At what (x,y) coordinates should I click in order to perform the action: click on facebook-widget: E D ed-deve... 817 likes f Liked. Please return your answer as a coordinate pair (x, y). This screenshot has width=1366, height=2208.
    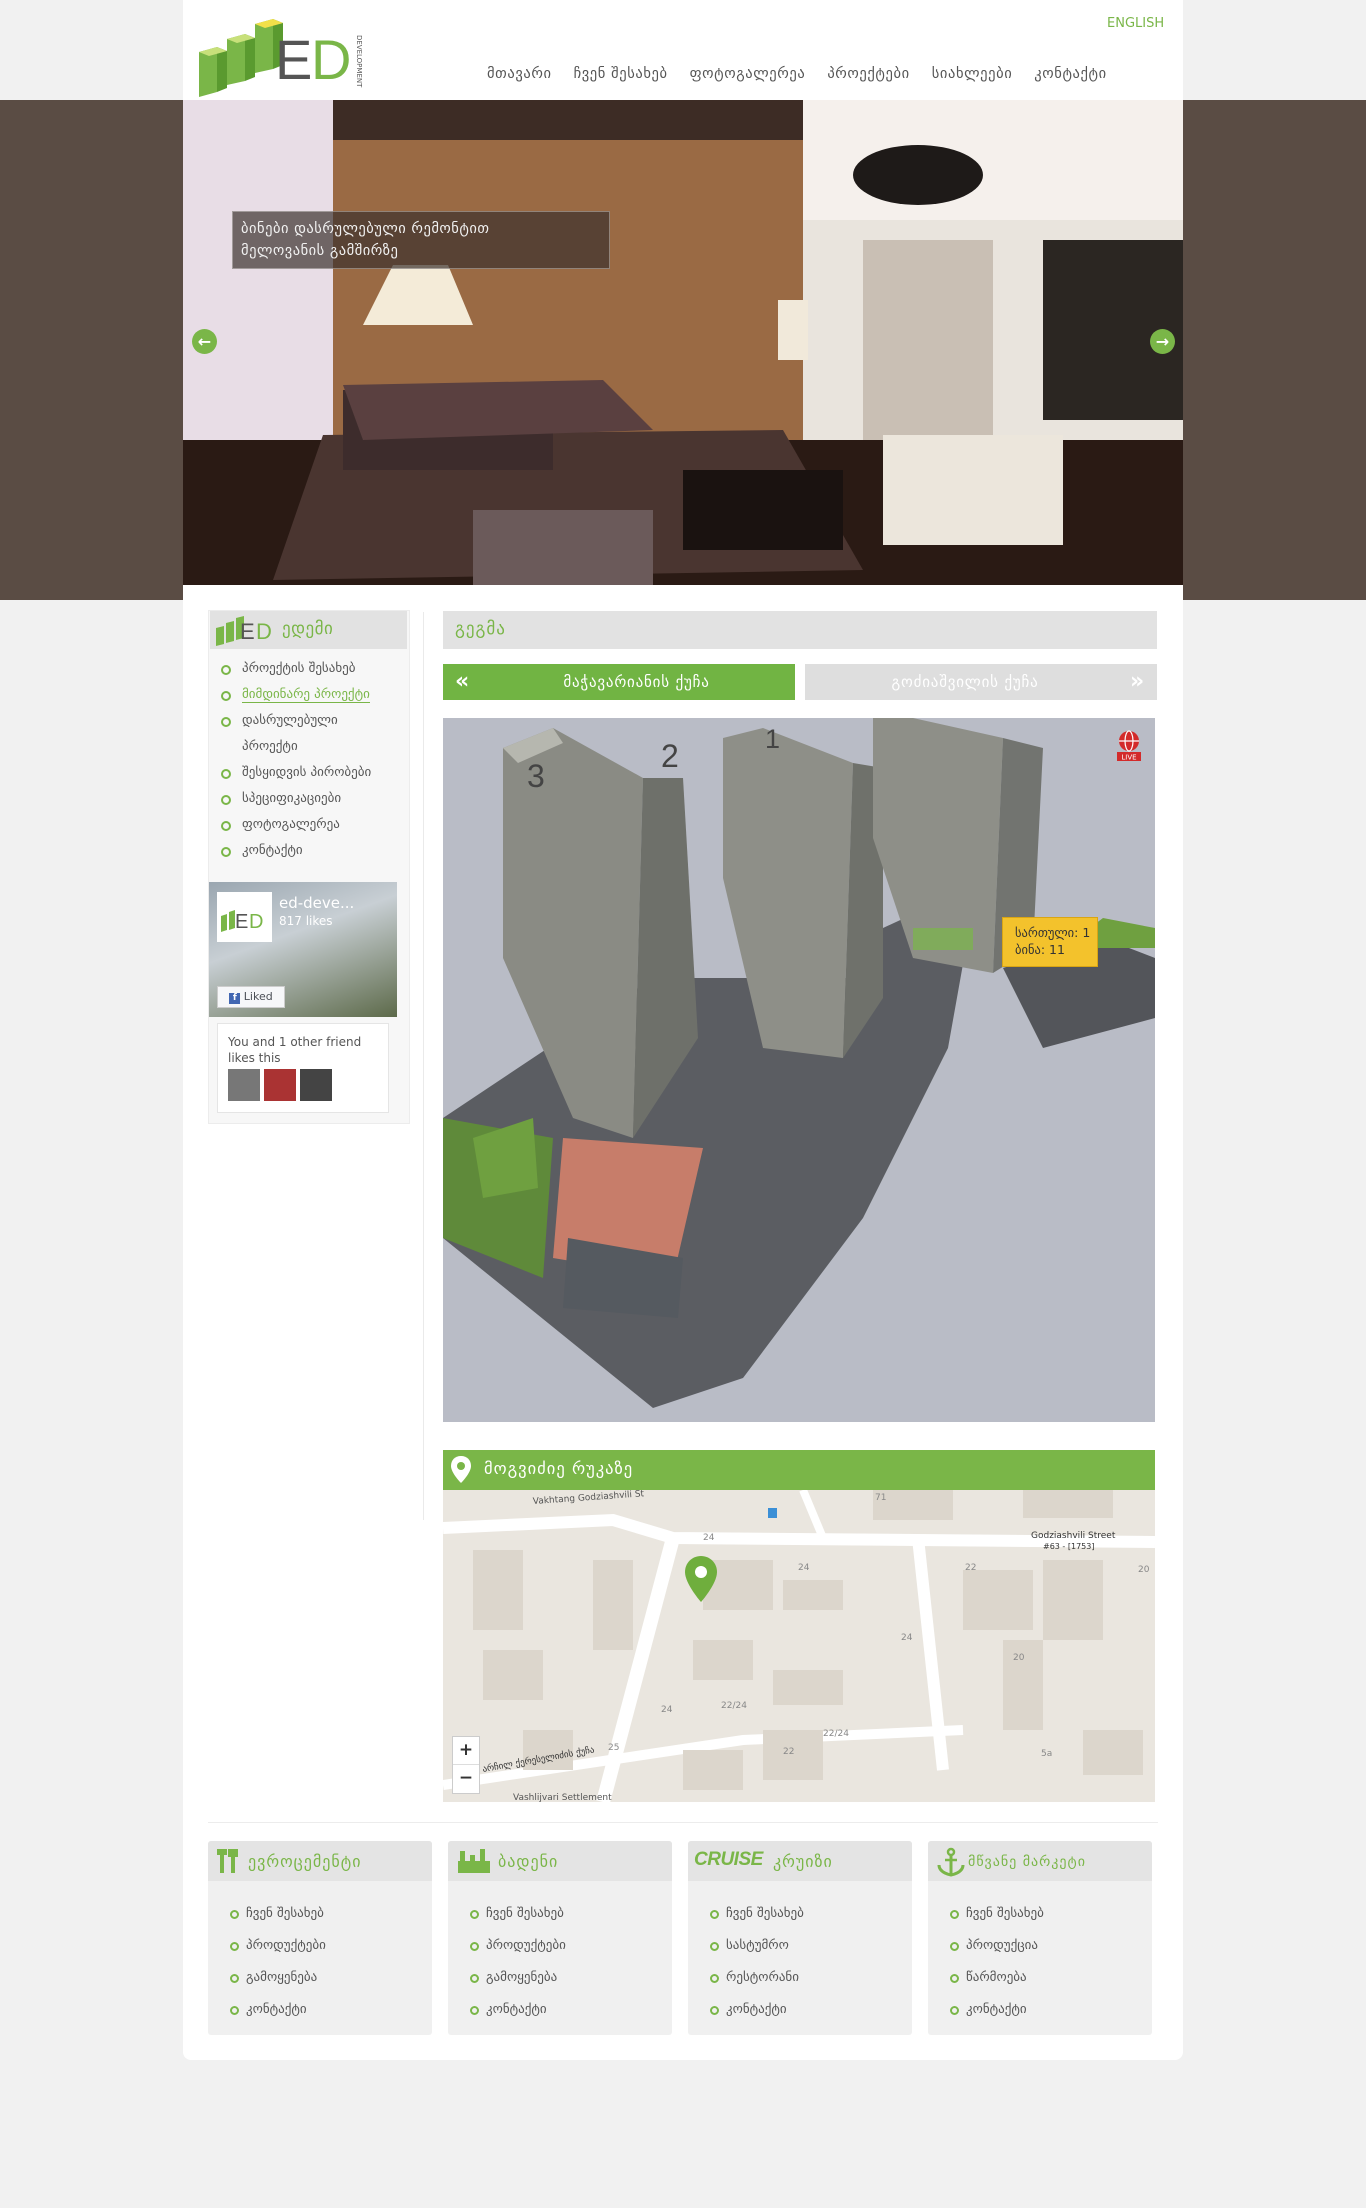
    Looking at the image, I should click on (303, 949).